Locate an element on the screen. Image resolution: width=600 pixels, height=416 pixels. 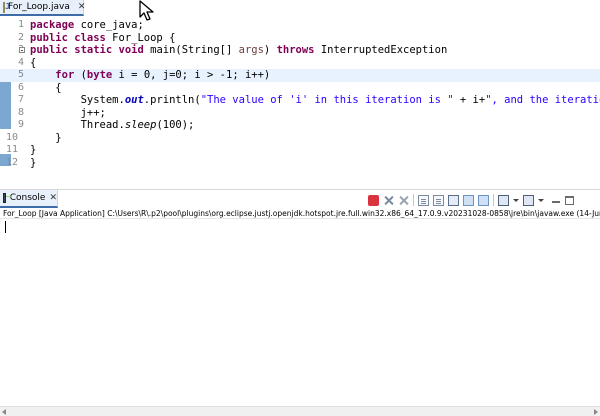
code-line: 4{ is located at coordinates (300, 63).